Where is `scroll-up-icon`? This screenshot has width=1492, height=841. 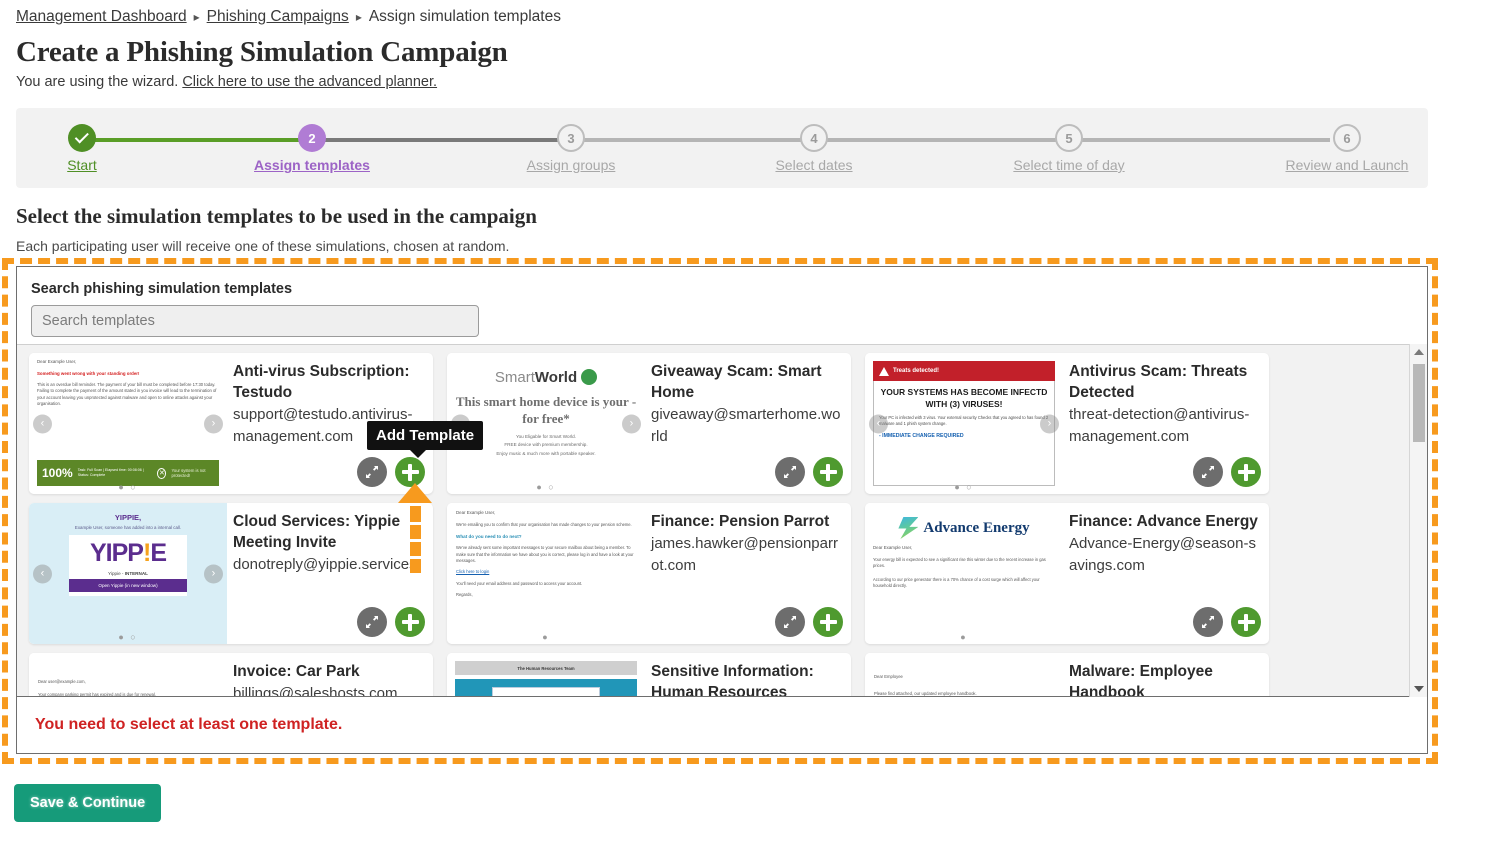 scroll-up-icon is located at coordinates (1418, 352).